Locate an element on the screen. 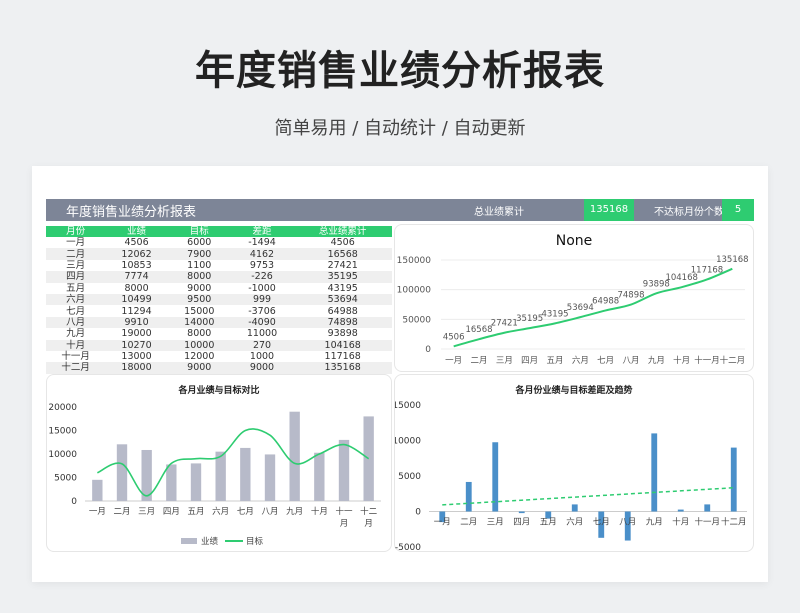 This screenshot has height=613, width=800. data-label: 16568 is located at coordinates (478, 330).